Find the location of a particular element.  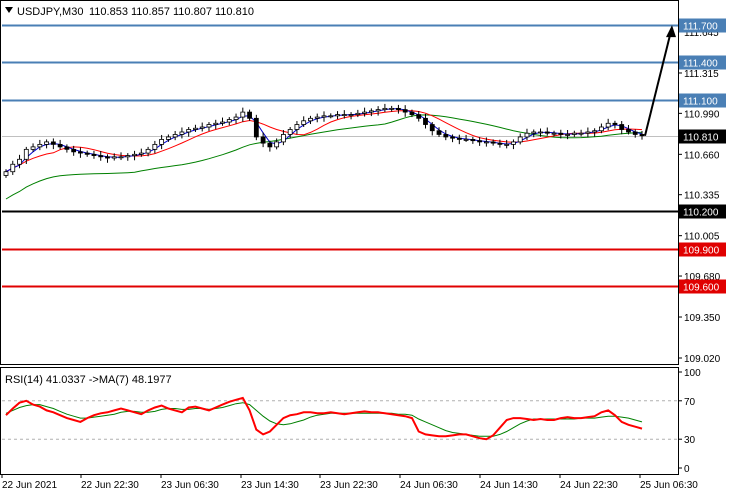

price-tick-label: 110.990 is located at coordinates (702, 114).